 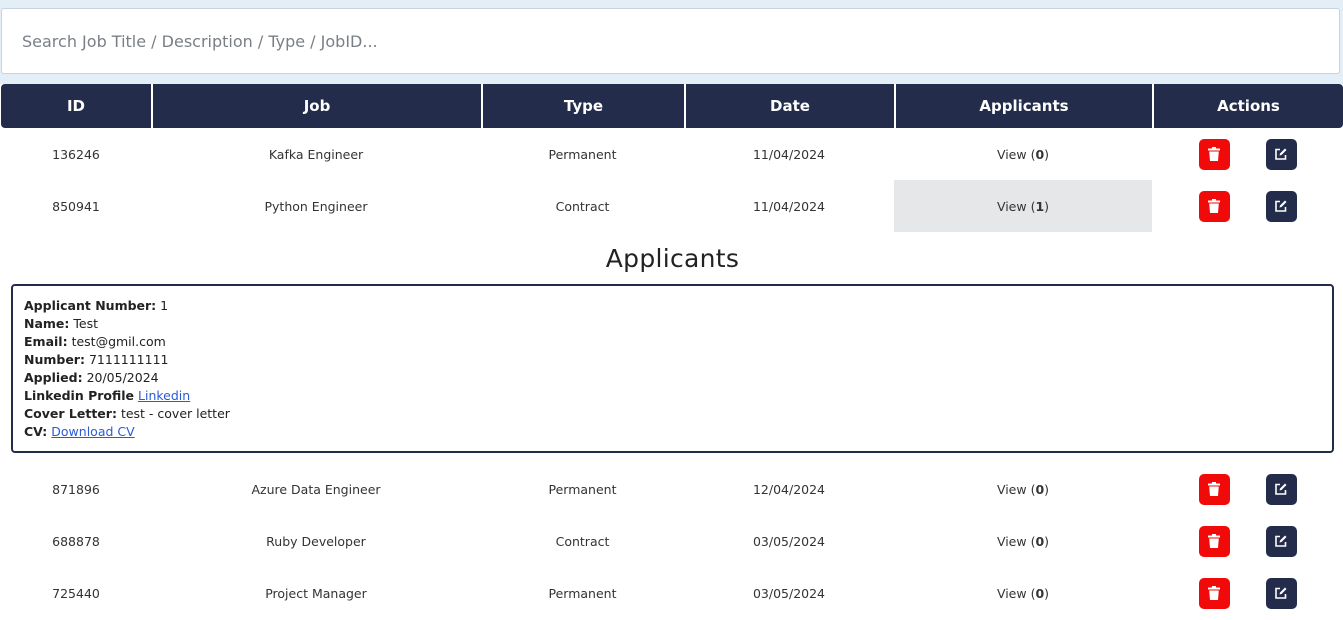 I want to click on applicants-cell: View (1), so click(x=1023, y=206).